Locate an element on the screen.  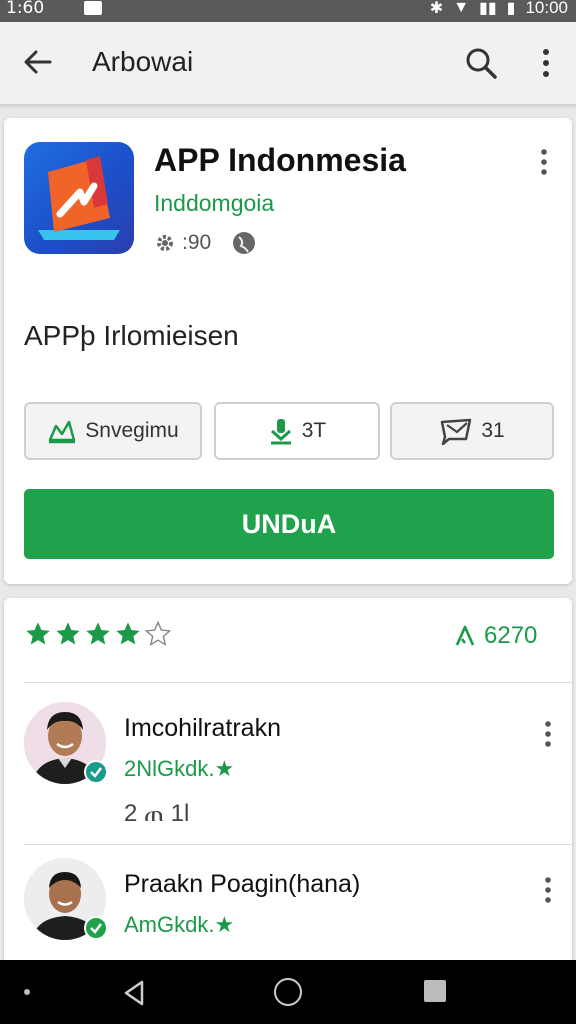
gear-icon is located at coordinates (165, 243).